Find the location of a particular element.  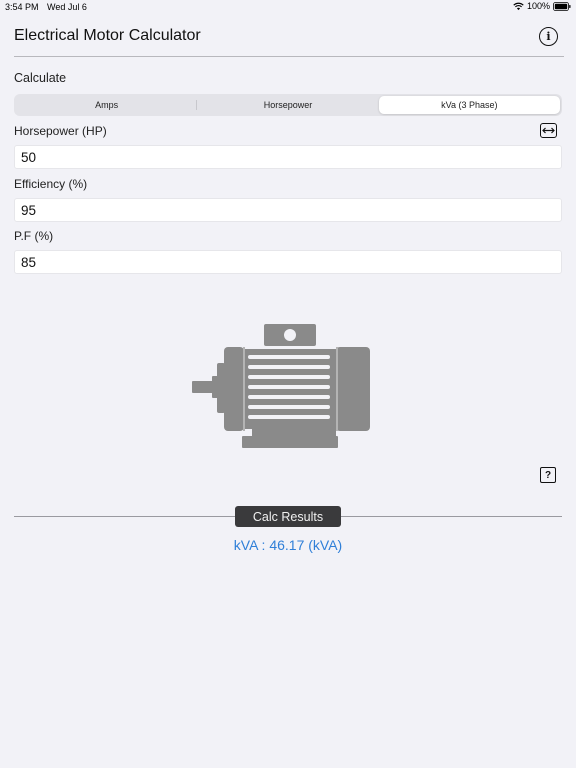

segment-horsepower: Horsepower is located at coordinates (287, 105).